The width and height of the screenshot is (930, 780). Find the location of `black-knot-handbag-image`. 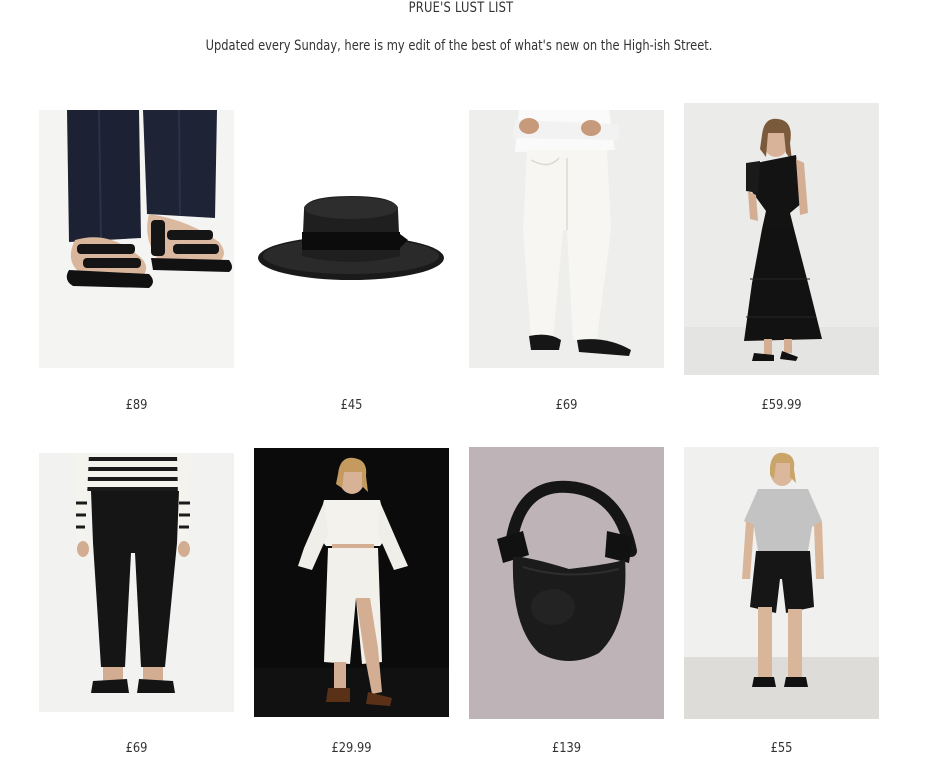

black-knot-handbag-image is located at coordinates (566, 583).